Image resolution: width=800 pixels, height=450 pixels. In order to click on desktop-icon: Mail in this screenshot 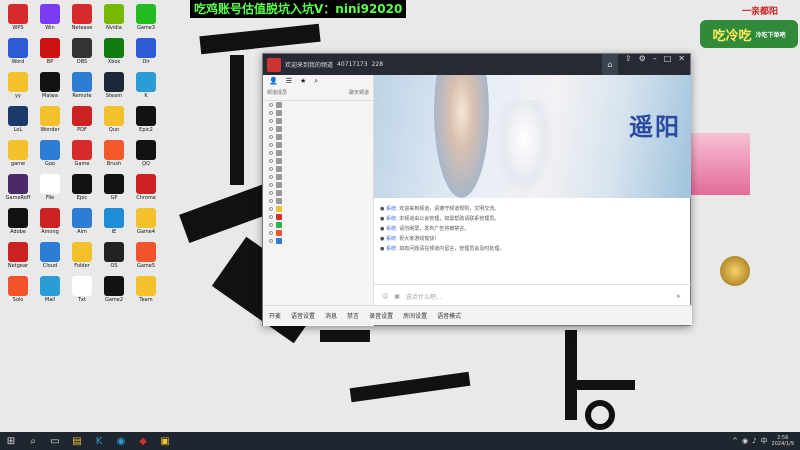, I will do `click(50, 289)`.